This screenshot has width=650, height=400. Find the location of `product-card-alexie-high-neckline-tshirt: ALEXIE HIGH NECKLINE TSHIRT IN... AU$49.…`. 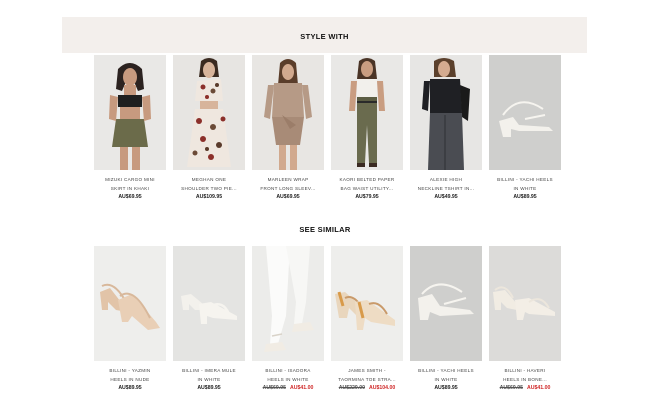

product-card-alexie-high-neckline-tshirt: ALEXIE HIGH NECKLINE TSHIRT IN... AU$49.… is located at coordinates (446, 128).